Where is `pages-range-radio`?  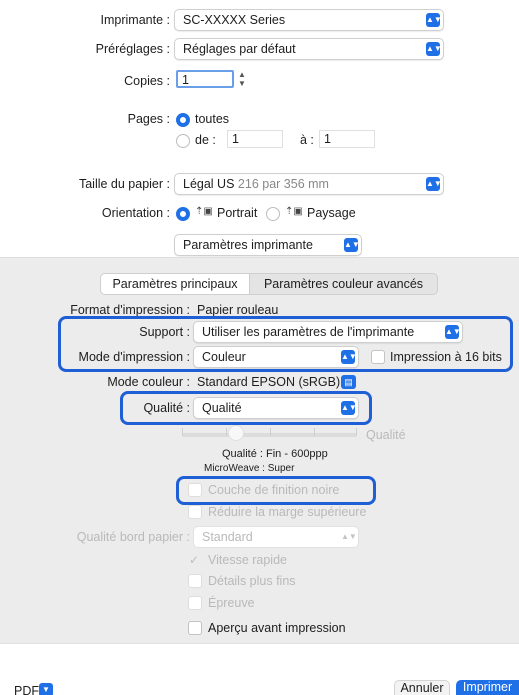
pages-range-radio is located at coordinates (183, 141).